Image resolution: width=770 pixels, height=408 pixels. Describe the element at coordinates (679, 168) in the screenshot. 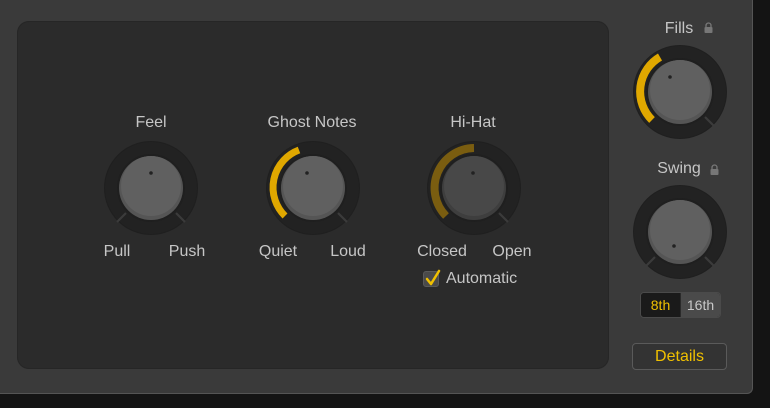

I see `swing-title: Swing` at that location.